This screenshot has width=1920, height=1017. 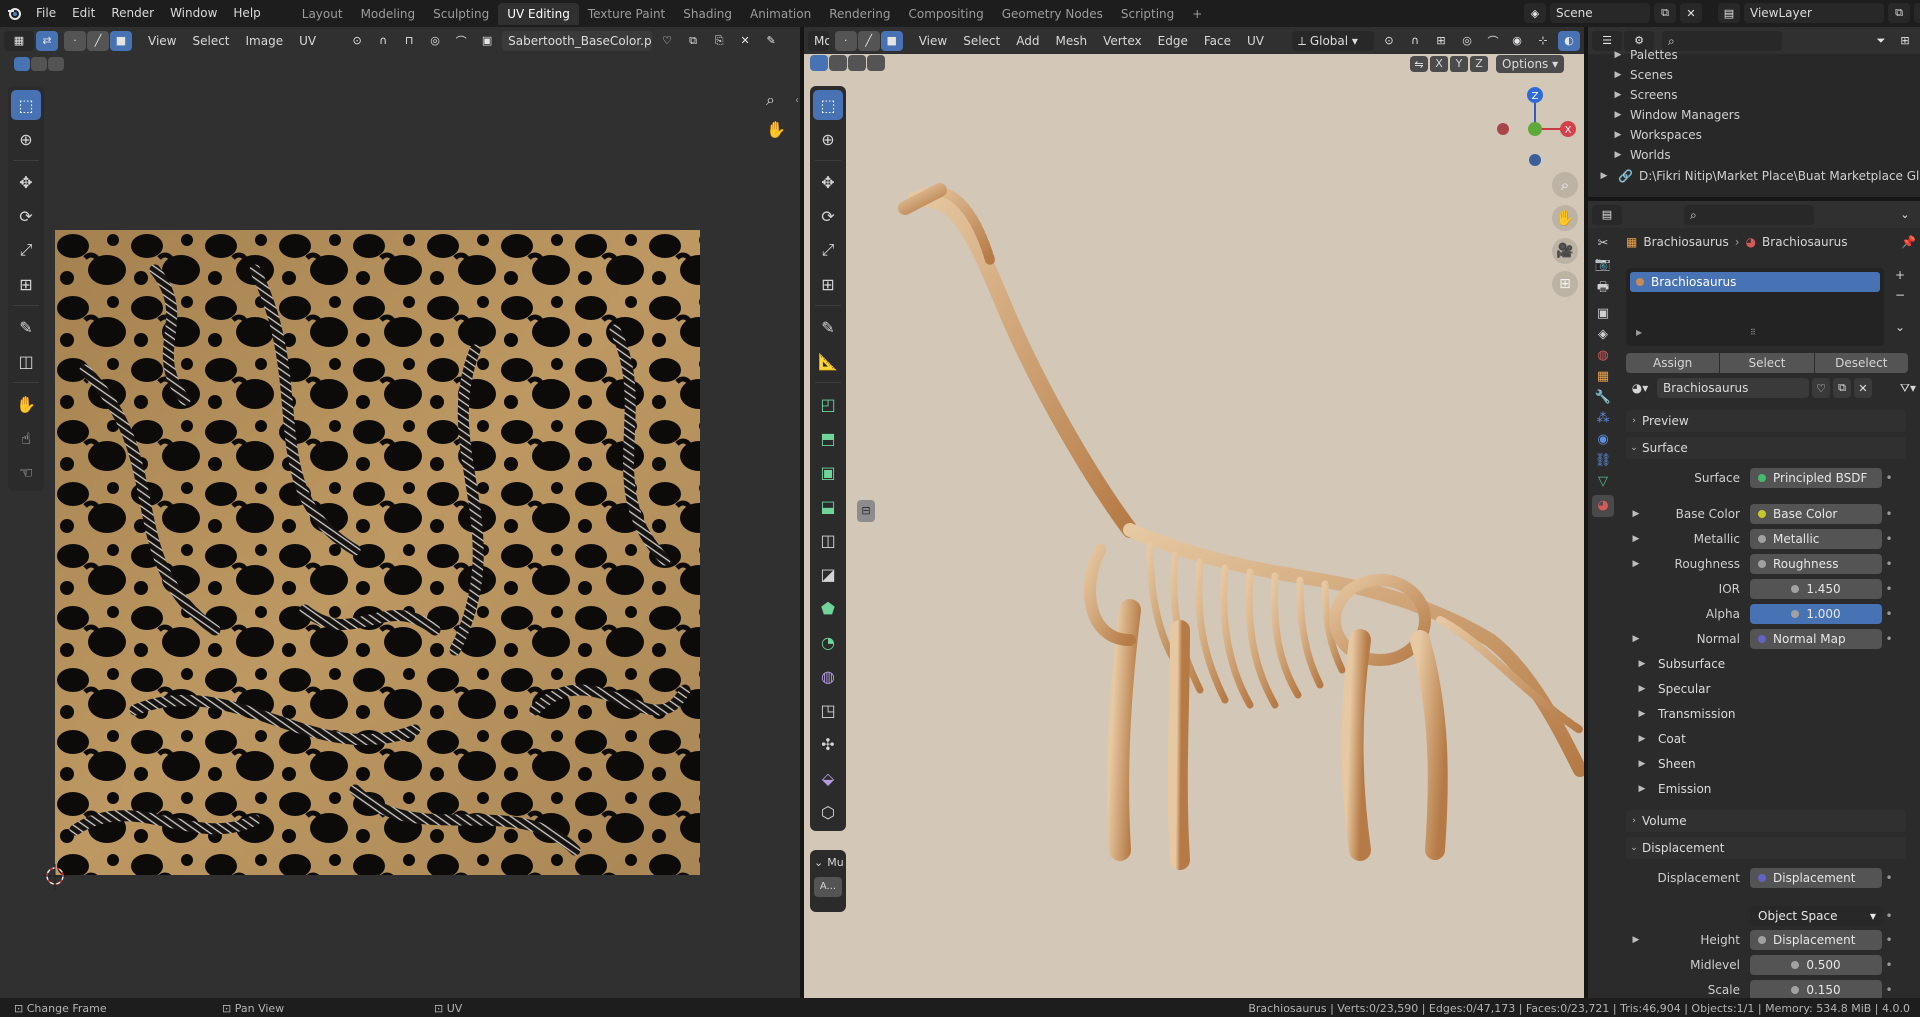 What do you see at coordinates (1603, 376) in the screenshot?
I see `object-tab-icon: ▦` at bounding box center [1603, 376].